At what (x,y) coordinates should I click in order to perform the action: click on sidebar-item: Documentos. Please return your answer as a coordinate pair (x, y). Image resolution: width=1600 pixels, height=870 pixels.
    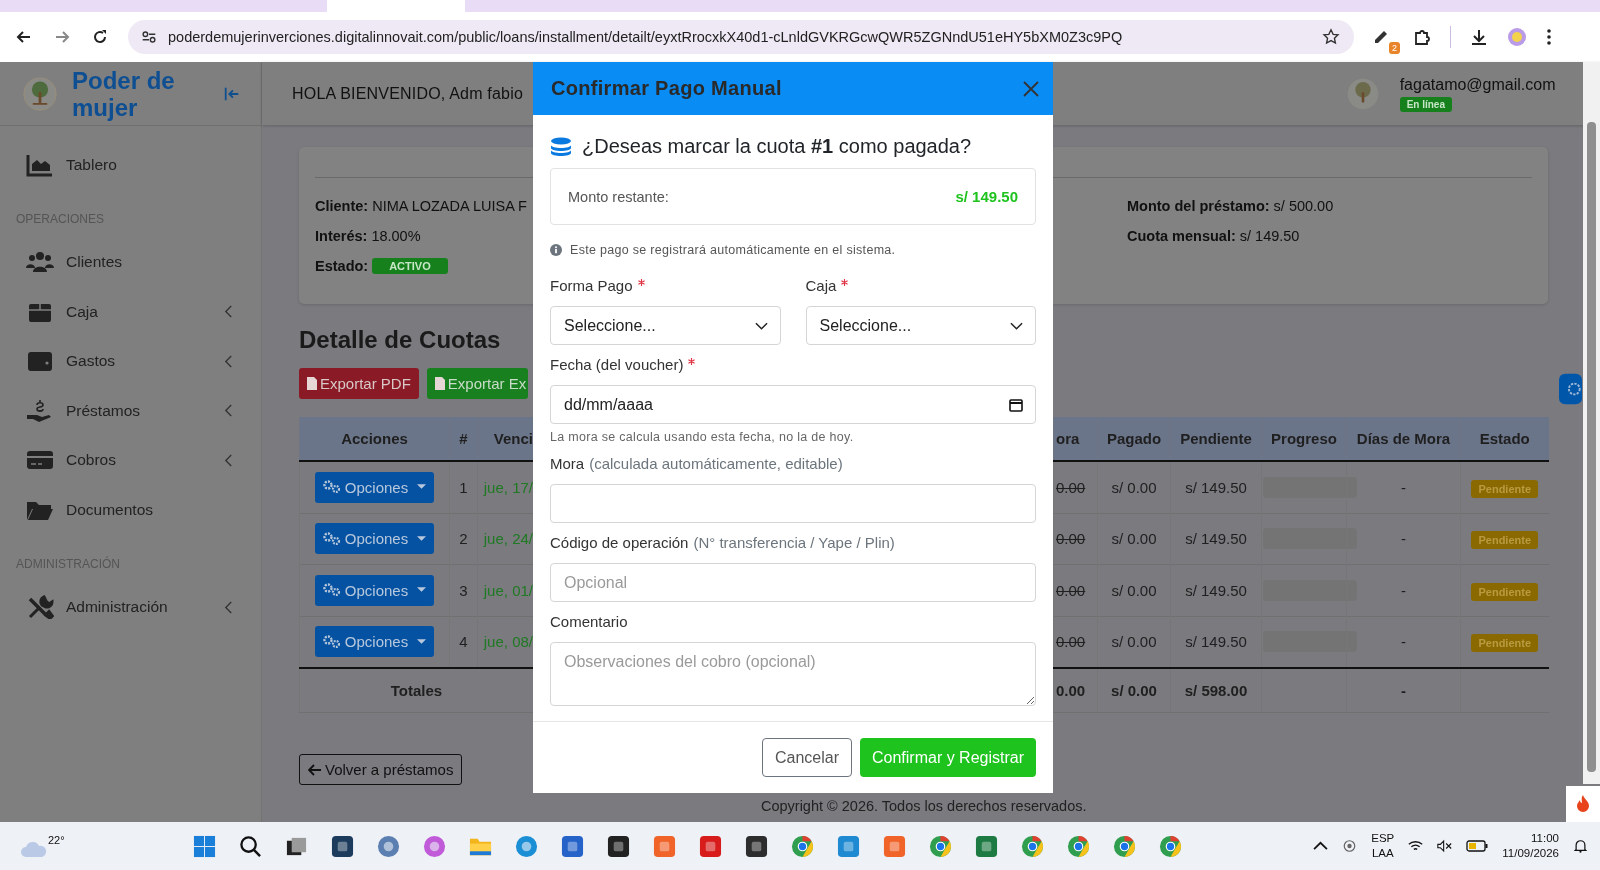
    Looking at the image, I should click on (130, 510).